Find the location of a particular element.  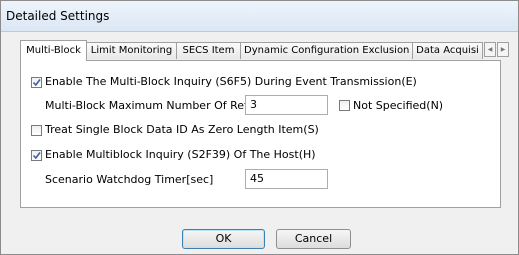

tab-limit-monitoring: Limit Monitoring is located at coordinates (131, 50).